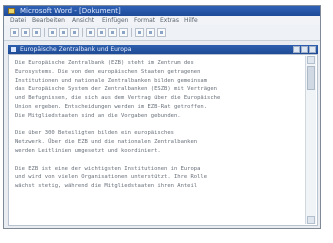 This screenshot has height=243, width=333. What do you see at coordinates (296, 49) in the screenshot?
I see `minimize-icon` at bounding box center [296, 49].